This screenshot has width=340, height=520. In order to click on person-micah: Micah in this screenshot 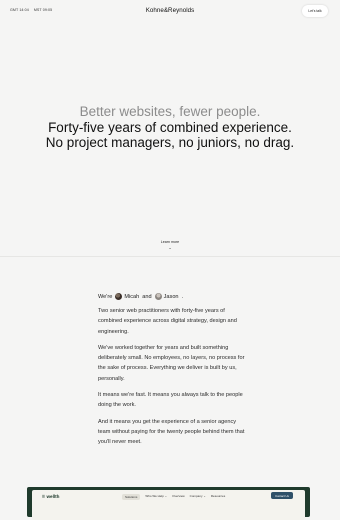, I will do `click(127, 296)`.